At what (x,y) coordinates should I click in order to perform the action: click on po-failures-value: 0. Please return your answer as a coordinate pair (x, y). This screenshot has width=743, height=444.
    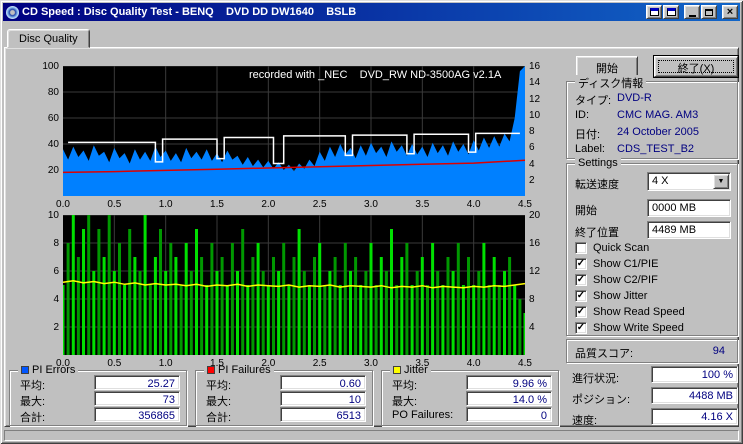
    Looking at the image, I should click on (509, 414).